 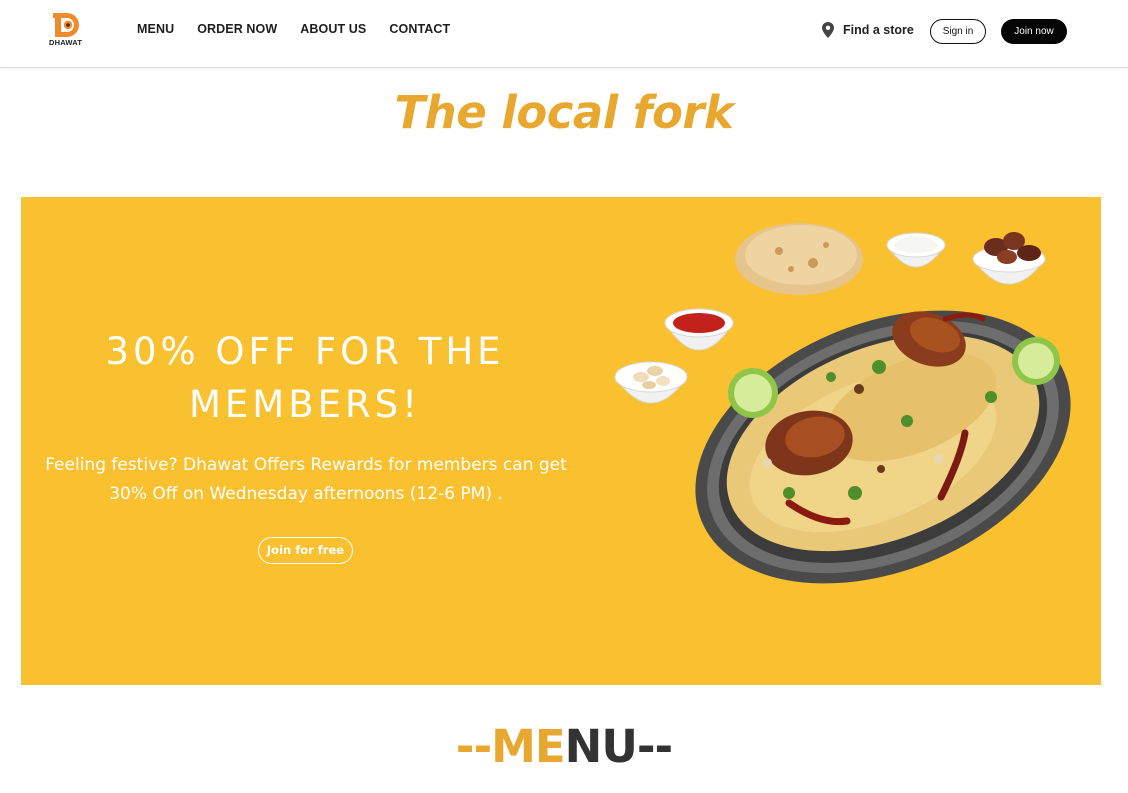 I want to click on menu-heading-right-dashes: --, so click(x=654, y=746).